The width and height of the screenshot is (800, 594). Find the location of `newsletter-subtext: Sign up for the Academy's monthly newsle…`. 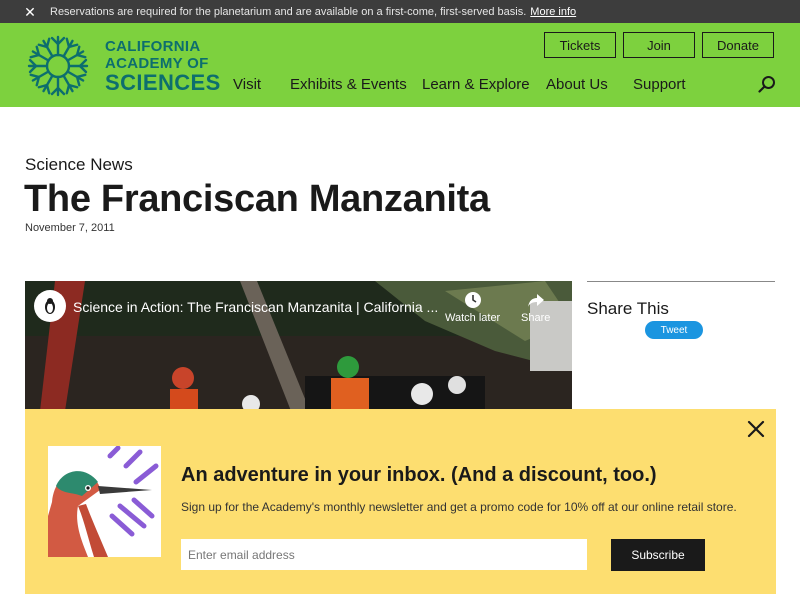

newsletter-subtext: Sign up for the Academy's monthly newsle… is located at coordinates (459, 507).